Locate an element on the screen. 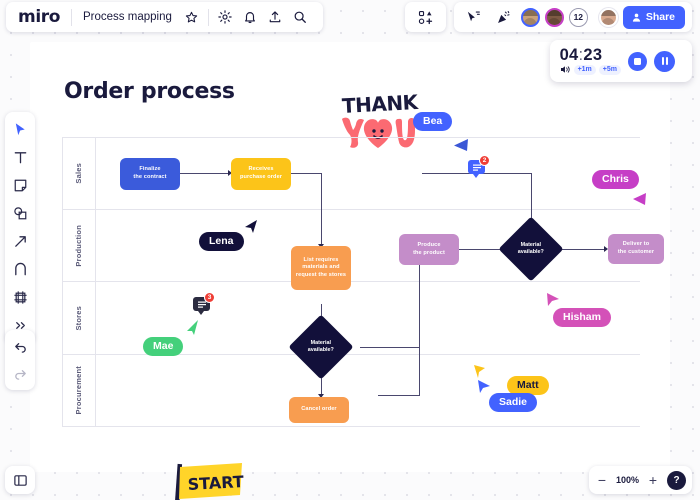  swimlane-label: Procurement is located at coordinates (78, 390).